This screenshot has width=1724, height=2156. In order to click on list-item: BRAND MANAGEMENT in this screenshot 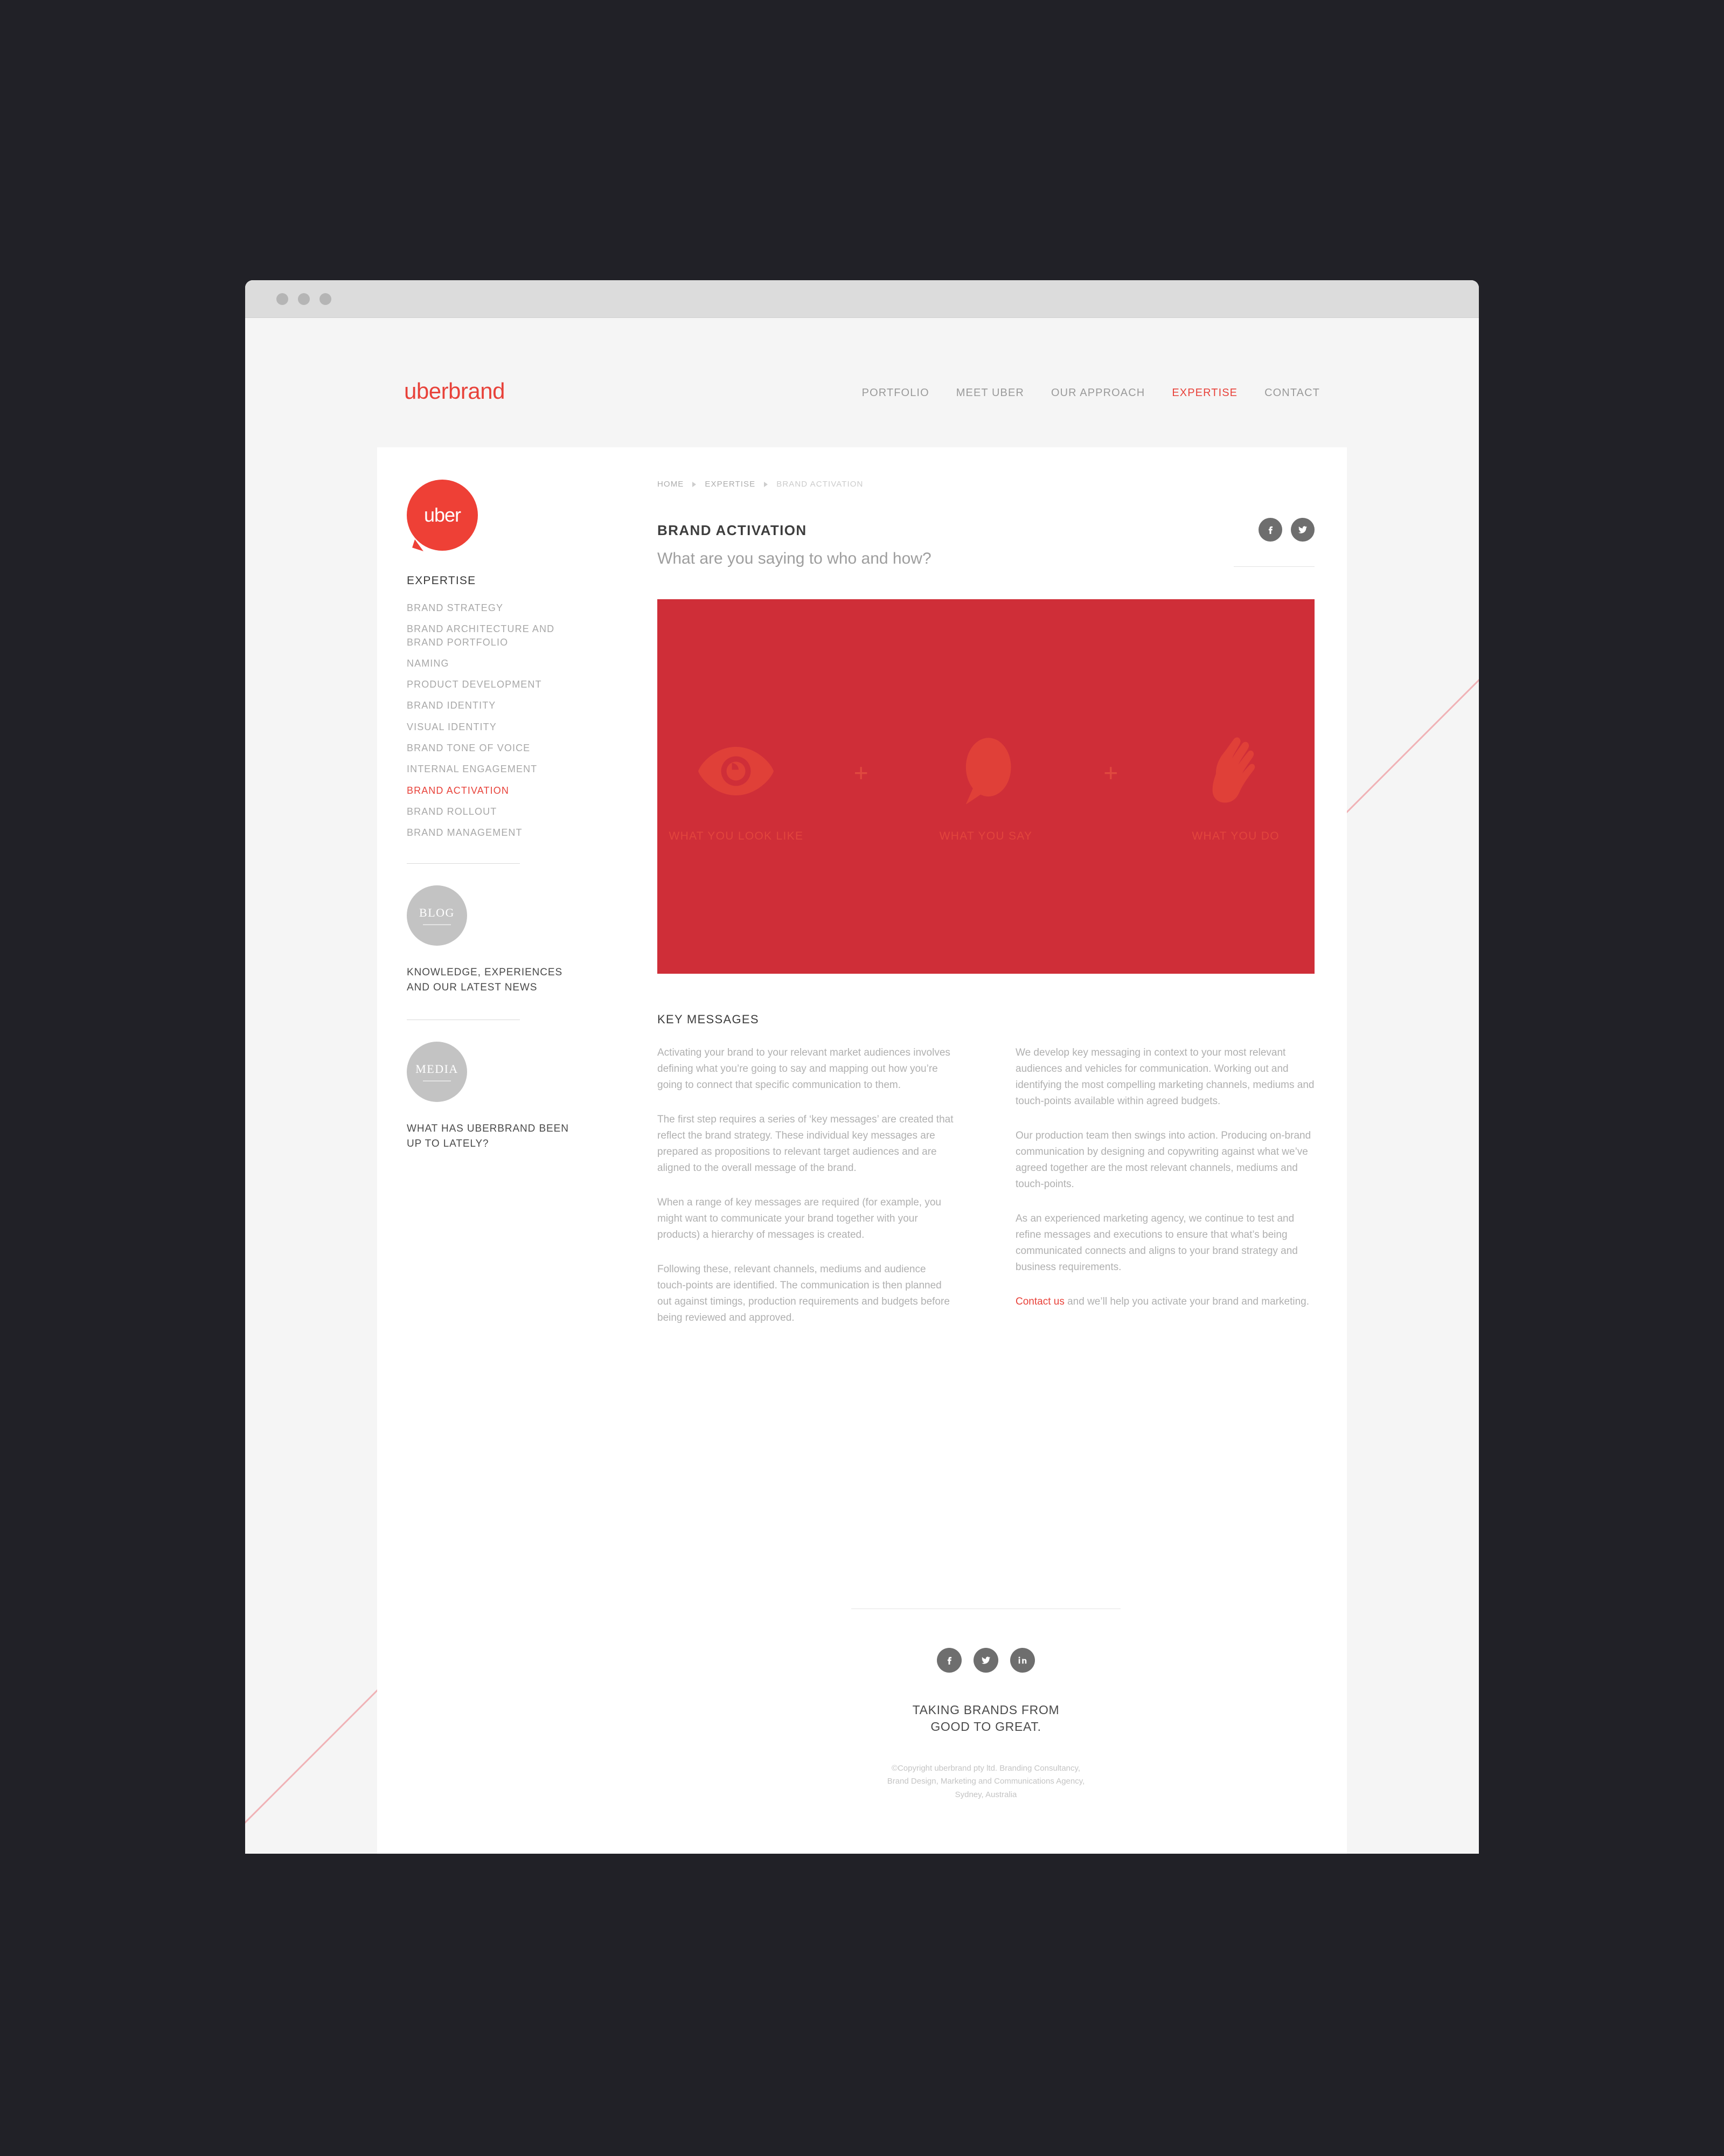, I will do `click(496, 832)`.